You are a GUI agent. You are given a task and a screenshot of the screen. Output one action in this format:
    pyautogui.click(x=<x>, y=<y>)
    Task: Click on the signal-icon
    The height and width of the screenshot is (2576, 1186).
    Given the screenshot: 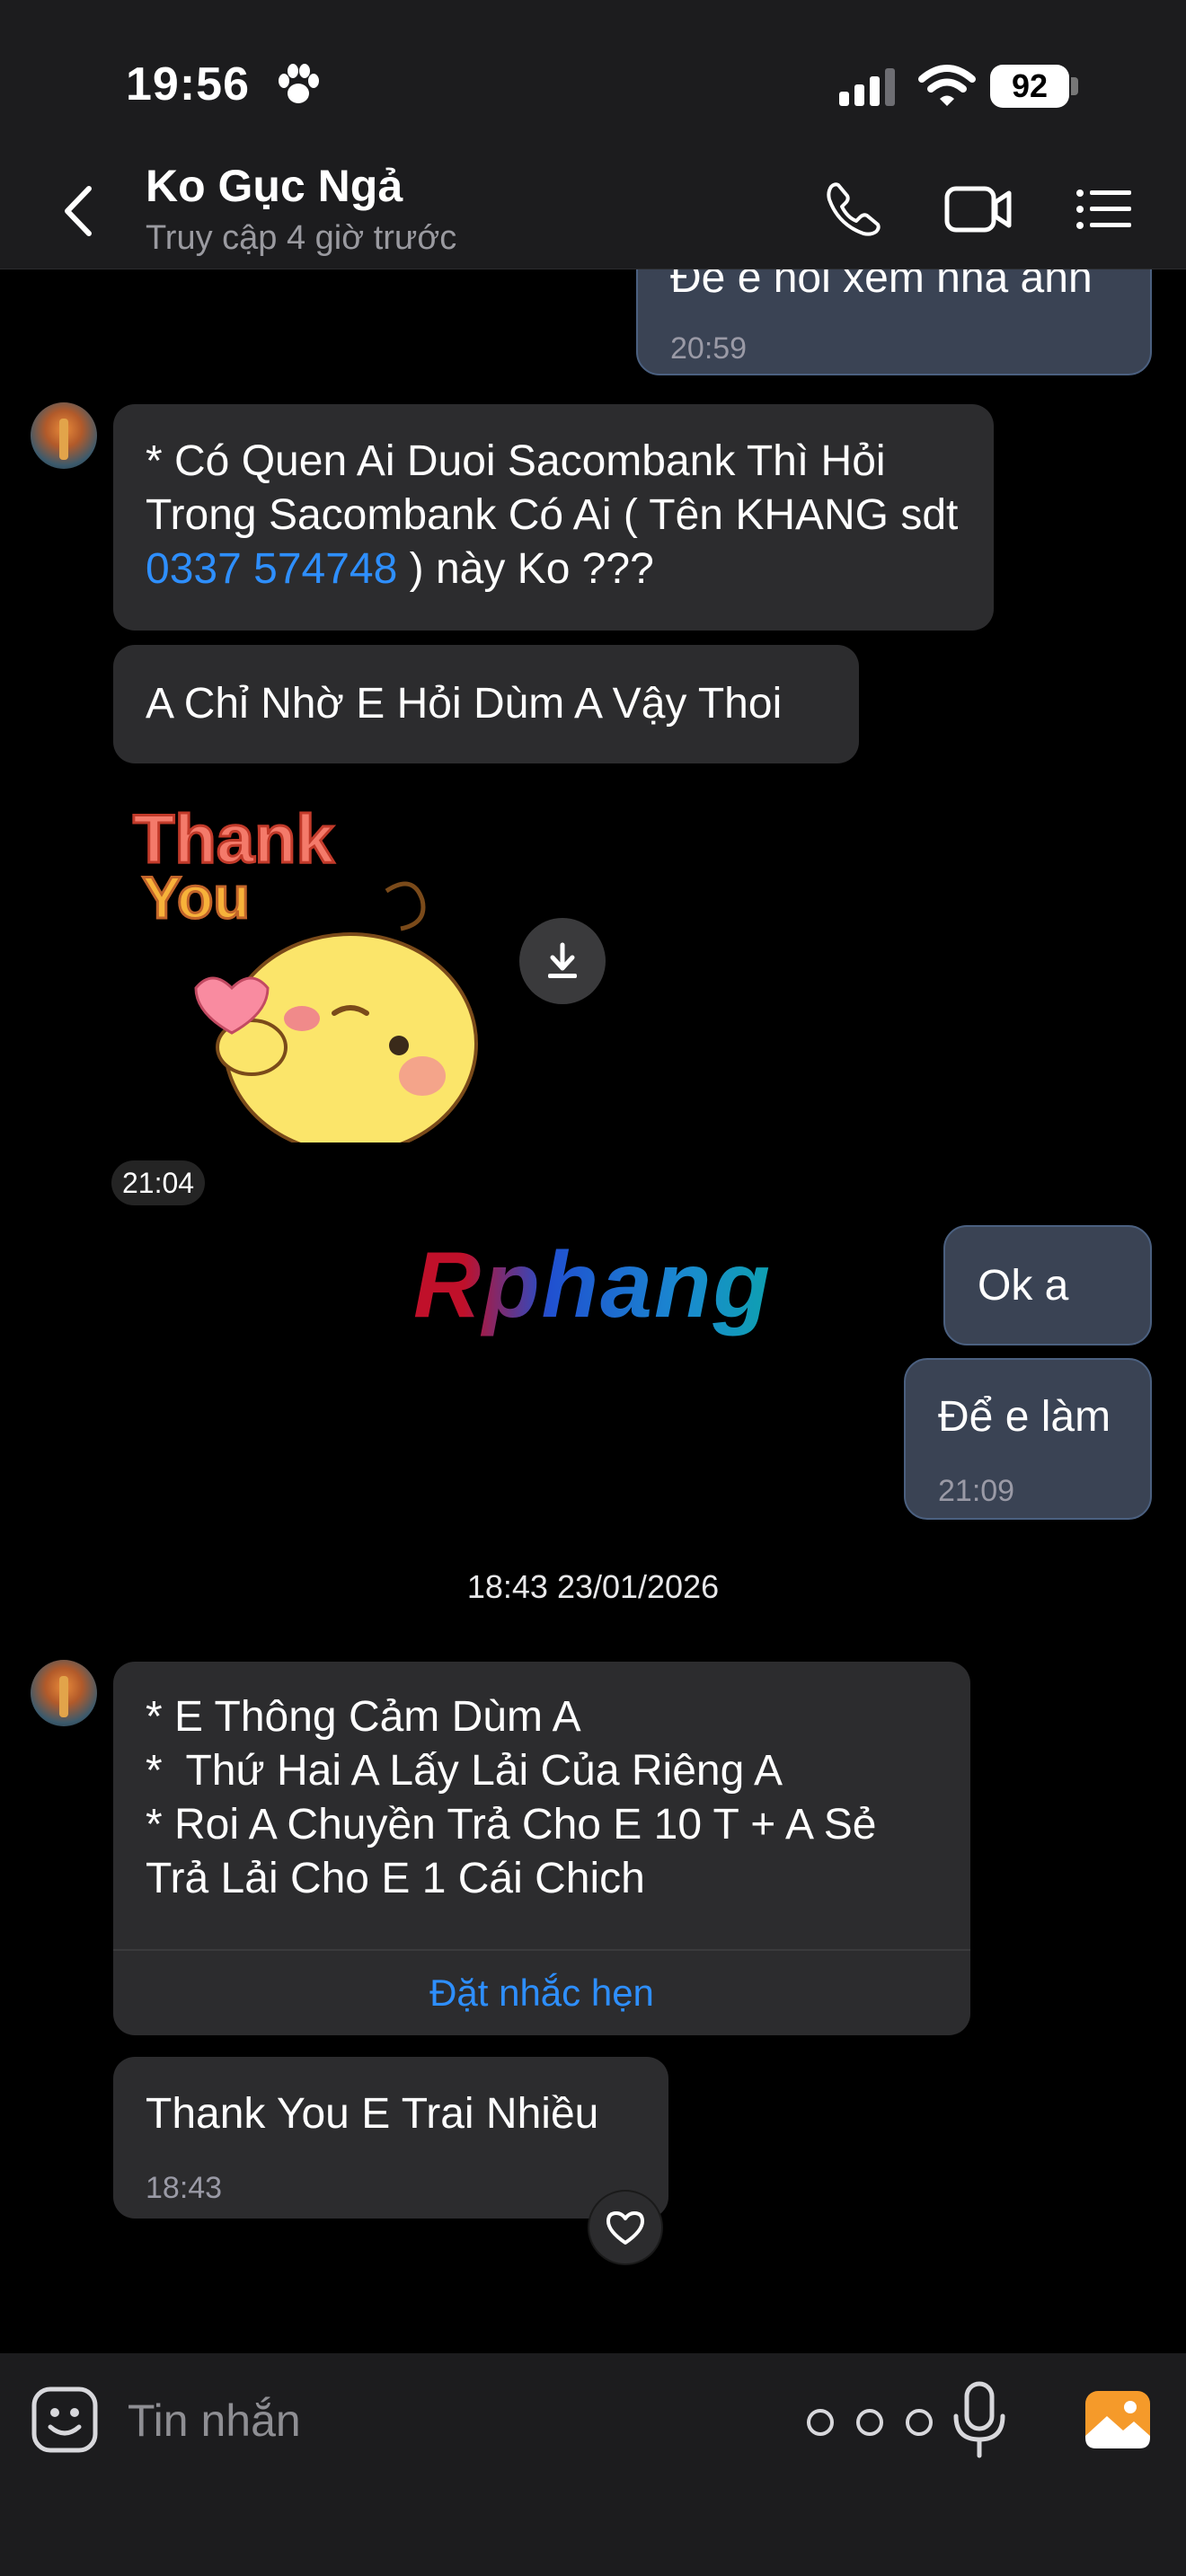 What is the action you would take?
    pyautogui.click(x=867, y=87)
    